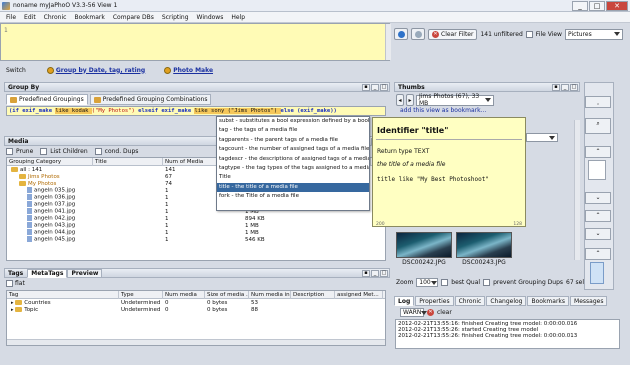  Describe the element at coordinates (542, 137) in the screenshot. I see `thumbs-sort-select` at that location.